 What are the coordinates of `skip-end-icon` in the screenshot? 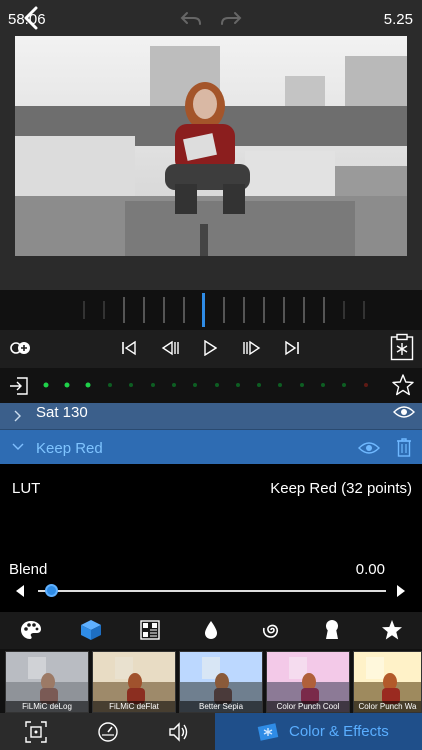 It's located at (292, 348).